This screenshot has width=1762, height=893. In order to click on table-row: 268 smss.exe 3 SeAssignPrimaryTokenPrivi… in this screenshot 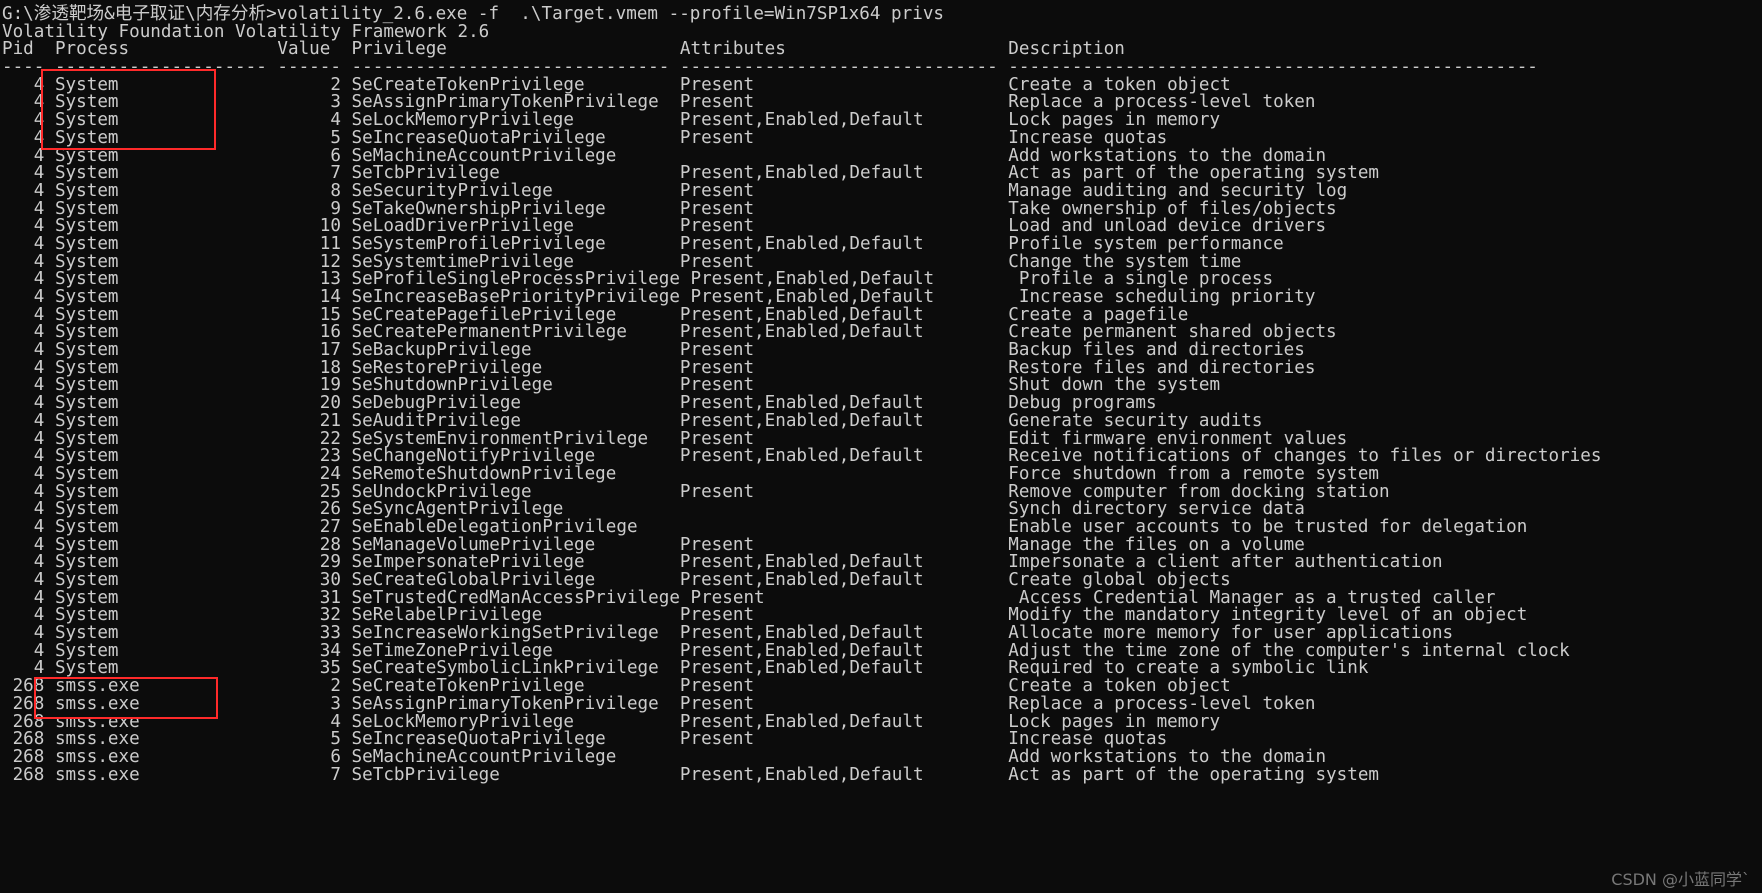, I will do `click(659, 703)`.